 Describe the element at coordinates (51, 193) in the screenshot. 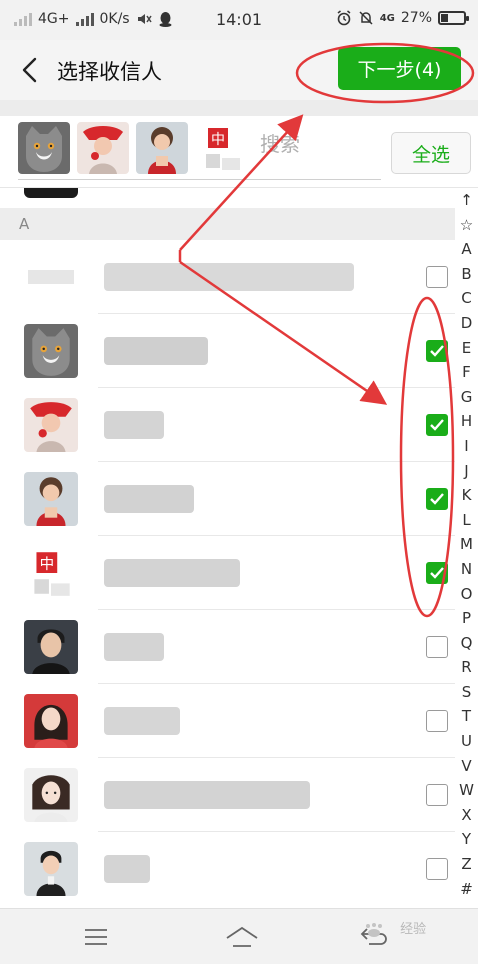

I see `partial-avatar` at that location.